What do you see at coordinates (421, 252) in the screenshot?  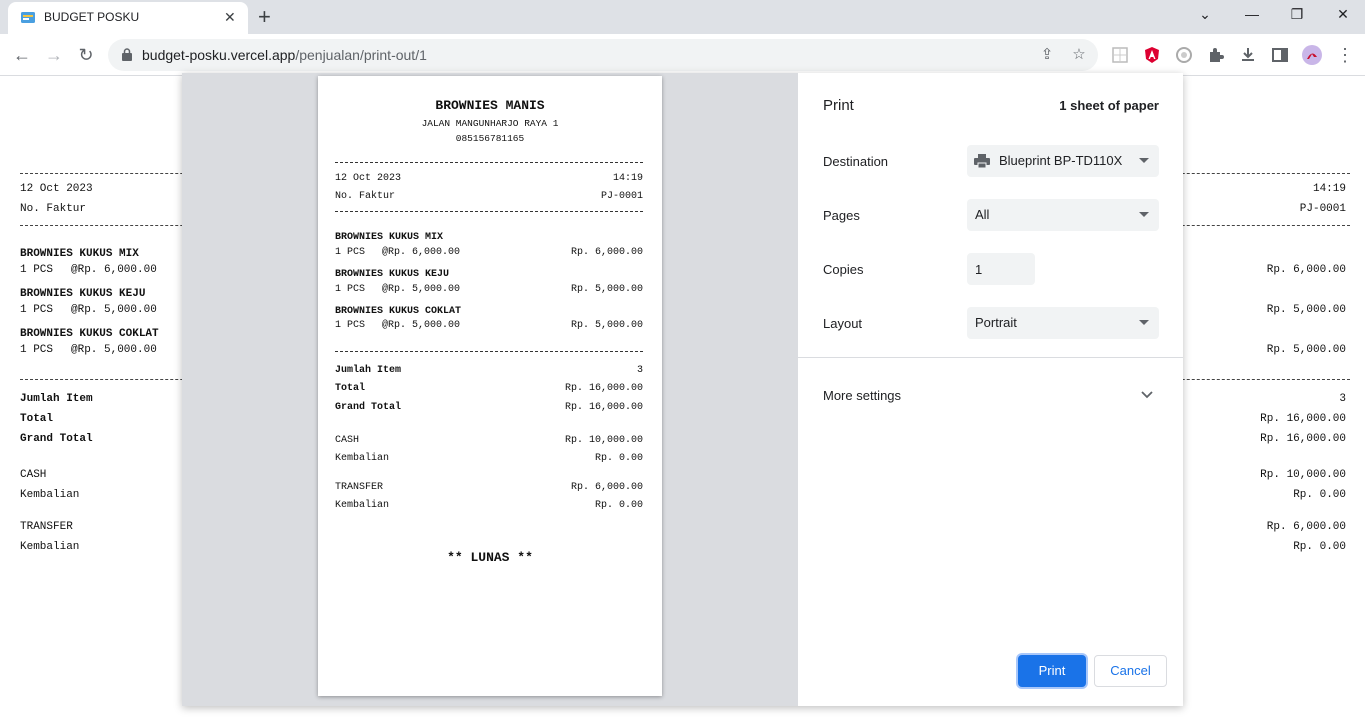 I see `receipt-item-price: @Rp. 6,000.00` at bounding box center [421, 252].